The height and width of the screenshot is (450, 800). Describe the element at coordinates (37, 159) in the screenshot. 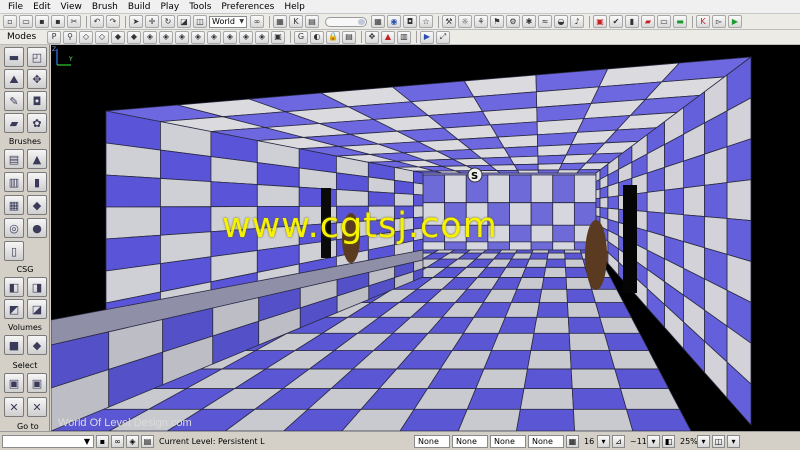

I see `cone-brush-icon: ▲` at that location.